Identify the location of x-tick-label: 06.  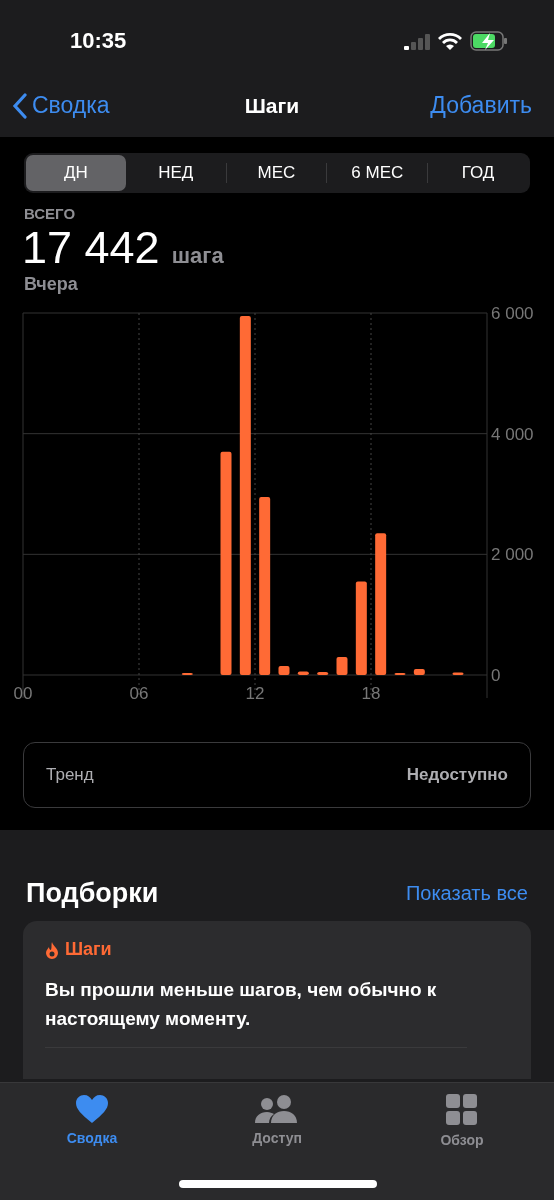
(139, 693).